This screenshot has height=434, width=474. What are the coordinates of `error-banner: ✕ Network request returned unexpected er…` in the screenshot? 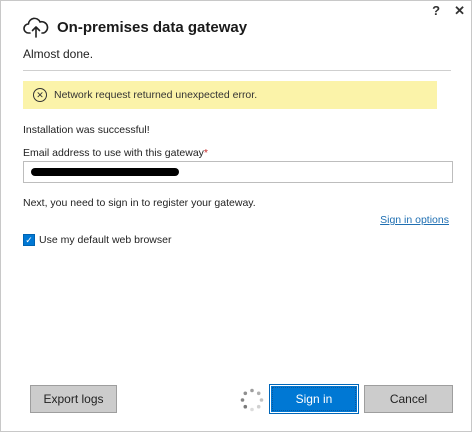 It's located at (230, 95).